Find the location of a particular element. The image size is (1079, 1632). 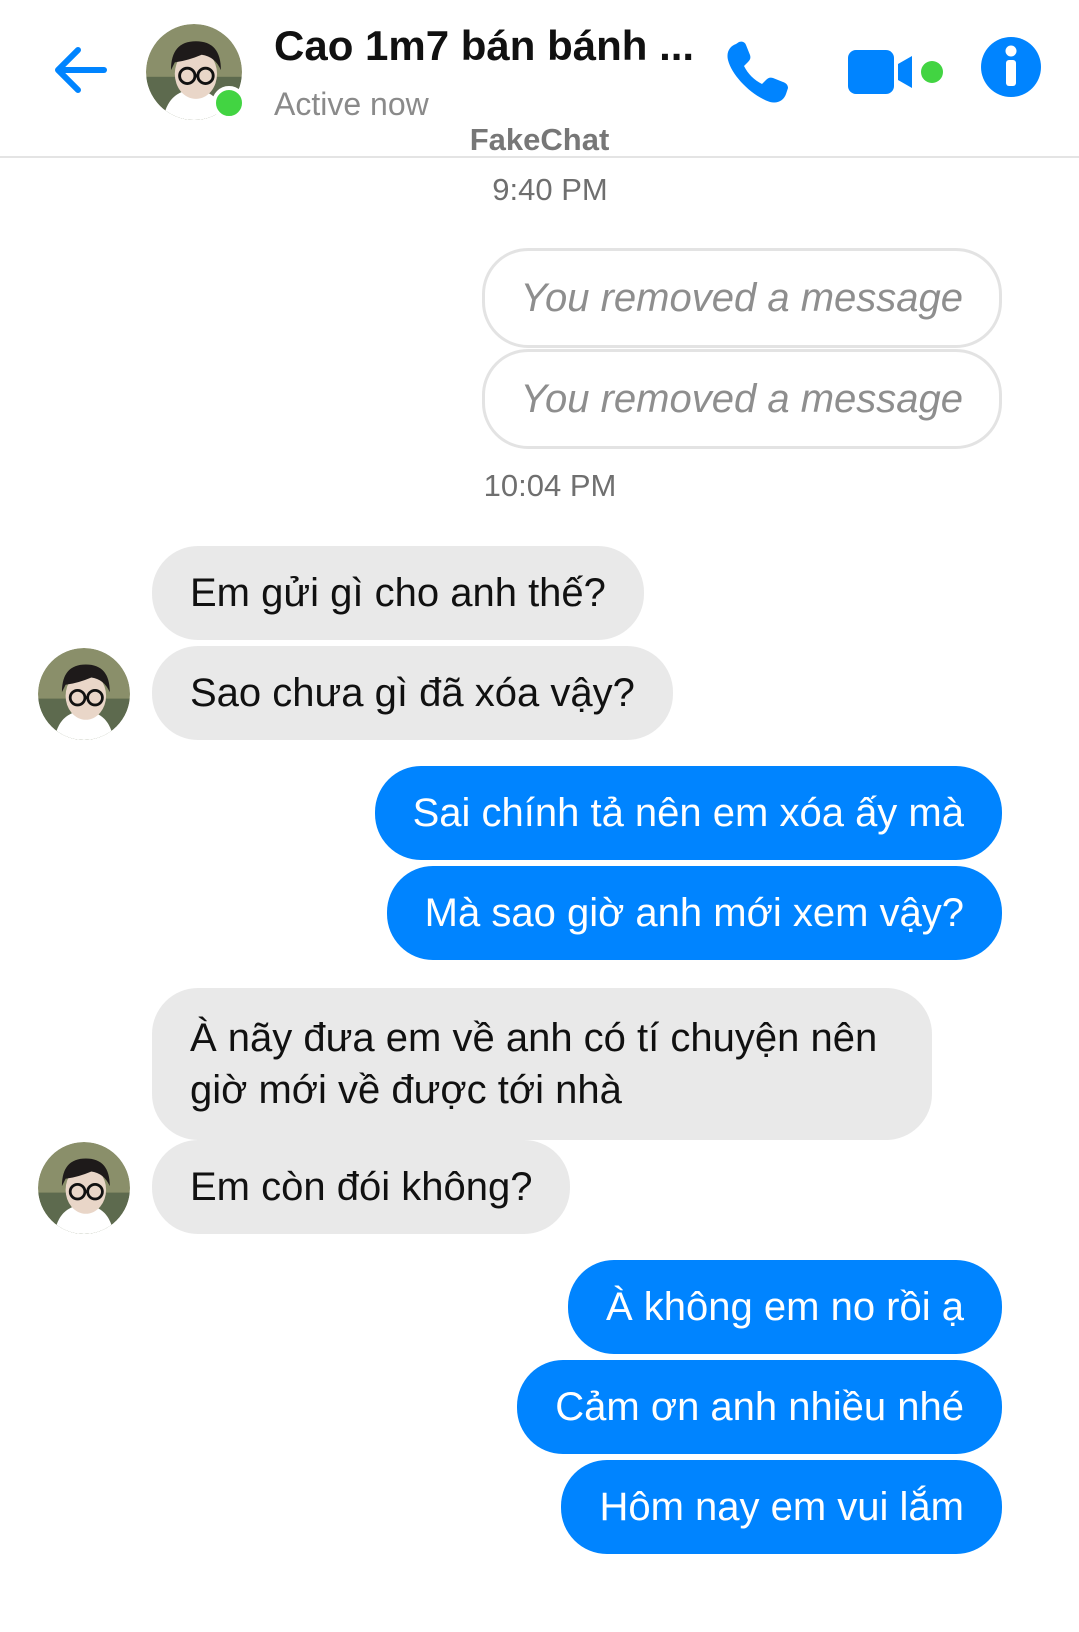

incoming-message: Em còn đói không? is located at coordinates (361, 1187).